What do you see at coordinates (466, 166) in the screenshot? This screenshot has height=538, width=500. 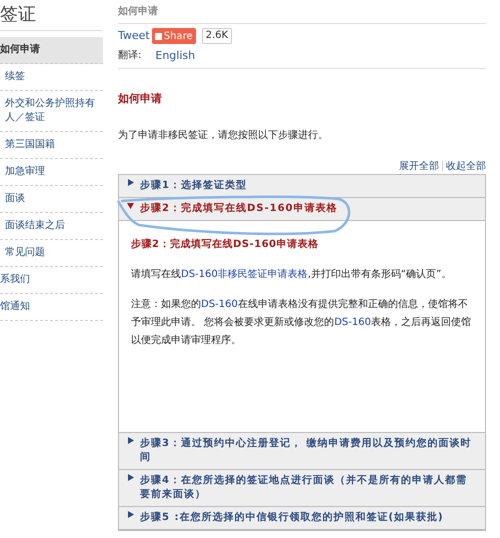 I see `collapse-all-link: 收起全部` at bounding box center [466, 166].